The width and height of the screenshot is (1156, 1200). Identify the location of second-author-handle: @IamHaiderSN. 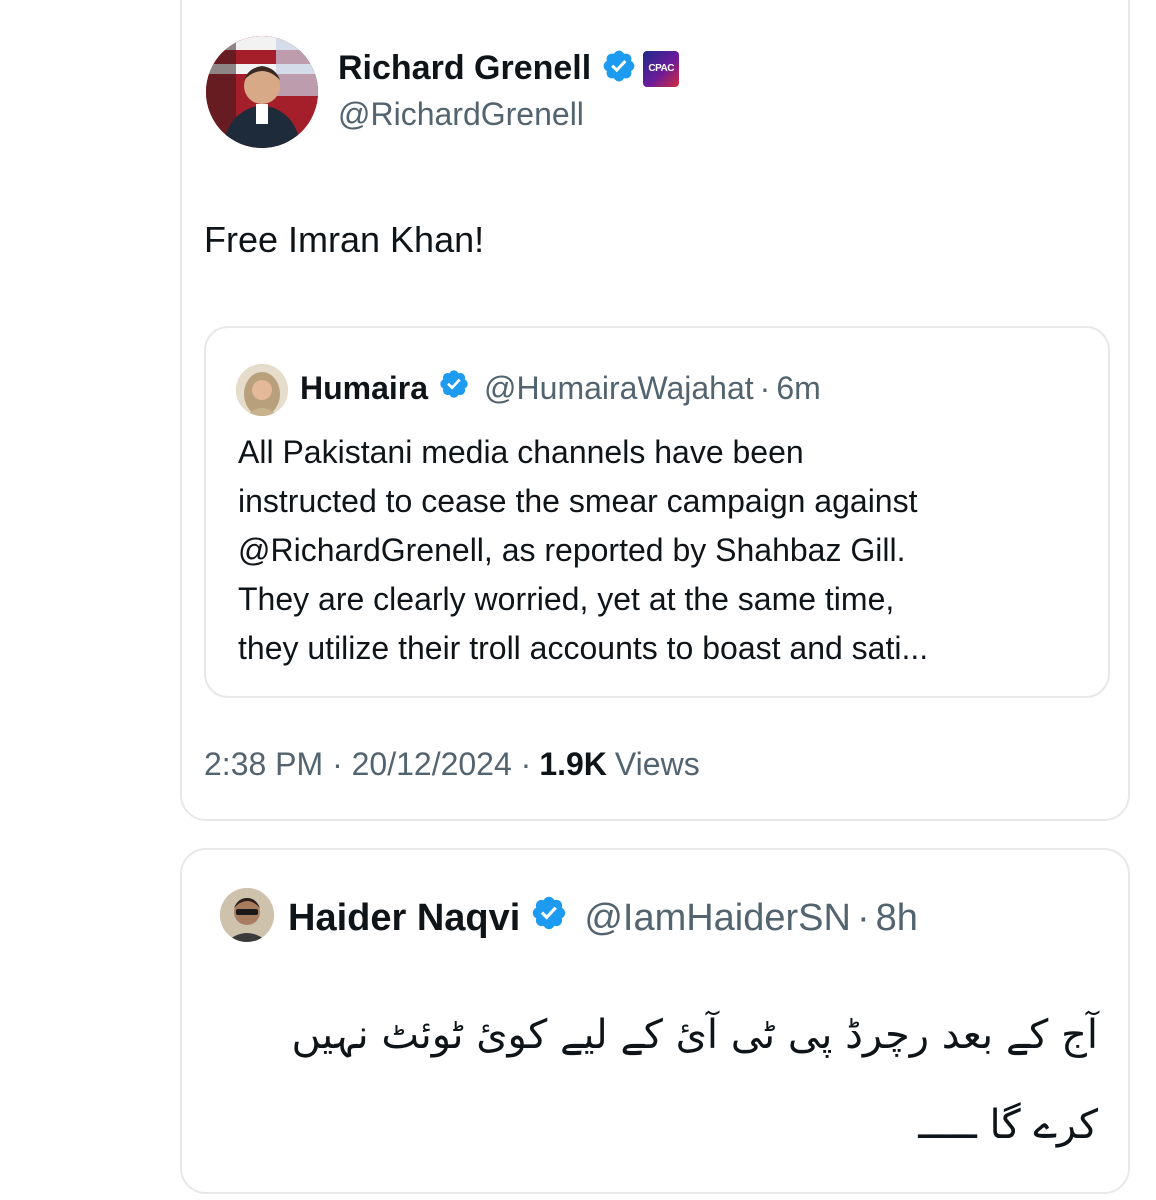
(717, 918).